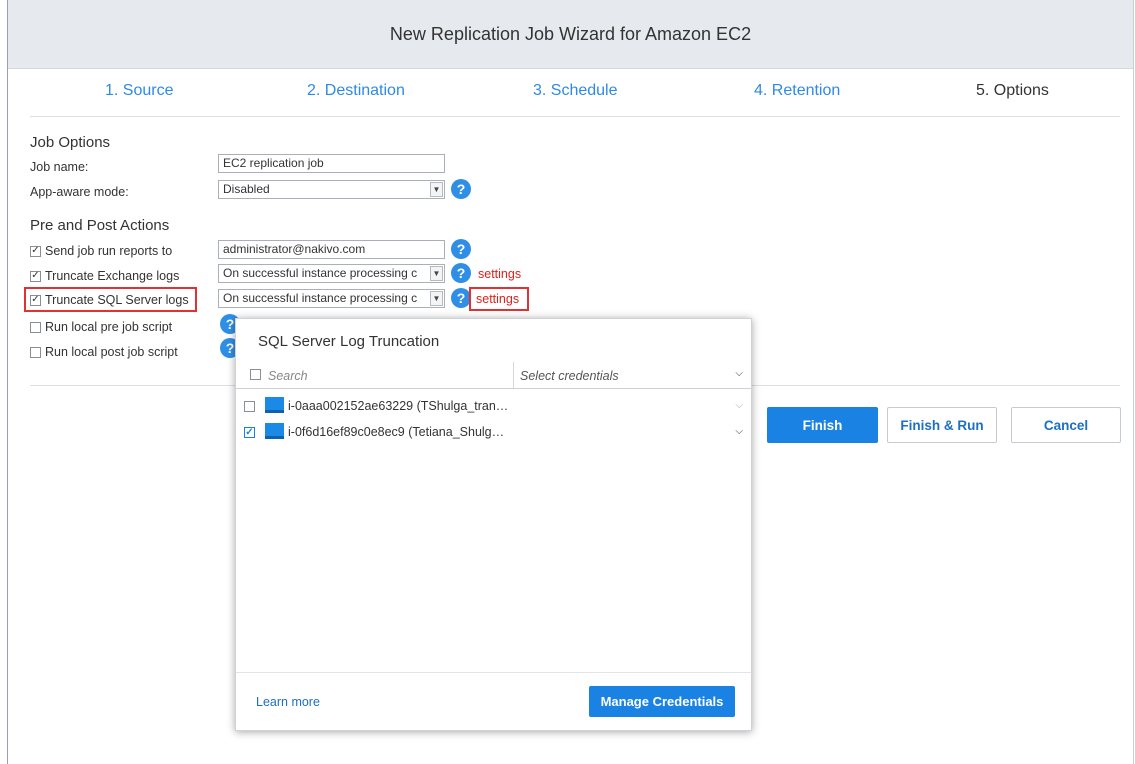 This screenshot has height=764, width=1135. Describe the element at coordinates (111, 352) in the screenshot. I see `post-script-label: Run local post job script` at that location.